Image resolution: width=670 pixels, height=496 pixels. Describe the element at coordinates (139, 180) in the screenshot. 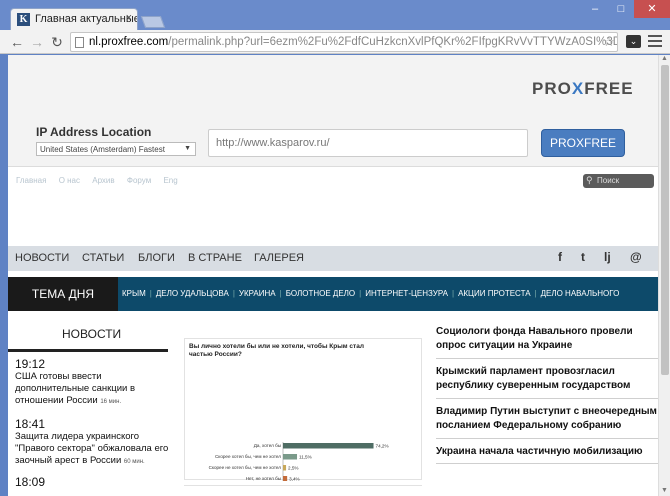

I see `top-link-forum: Форум` at that location.